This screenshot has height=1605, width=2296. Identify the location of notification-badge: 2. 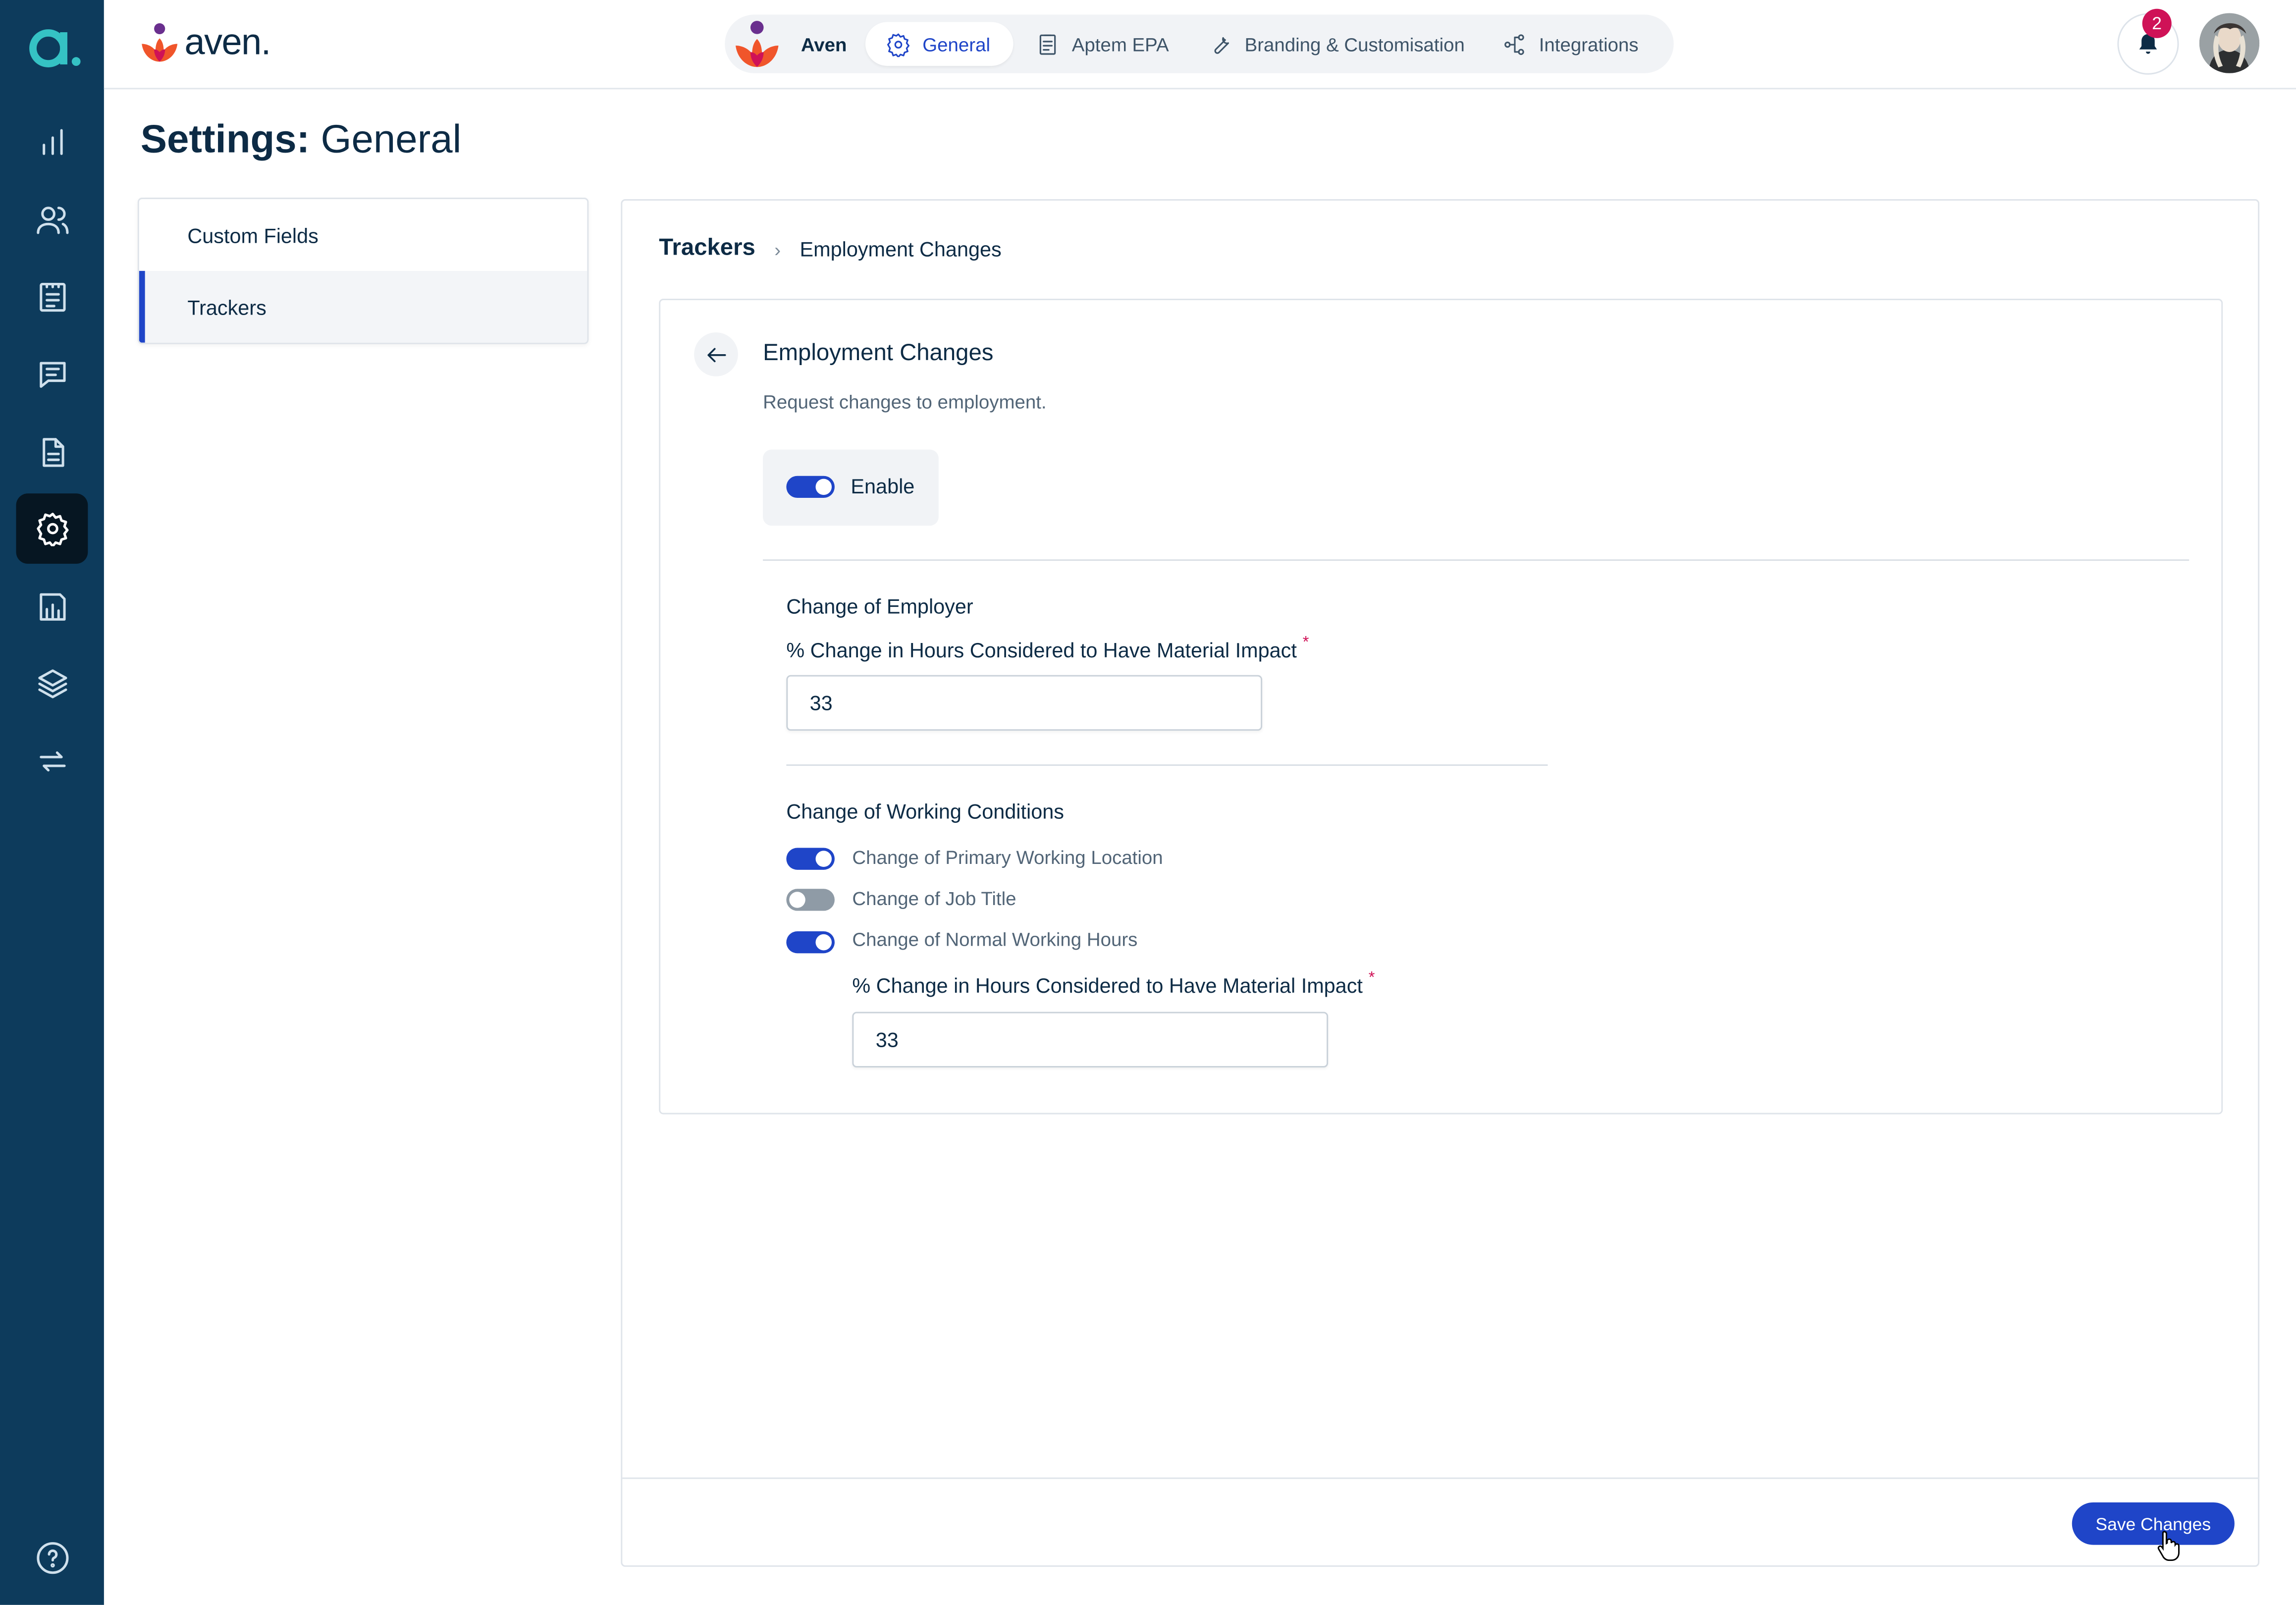
(2157, 23).